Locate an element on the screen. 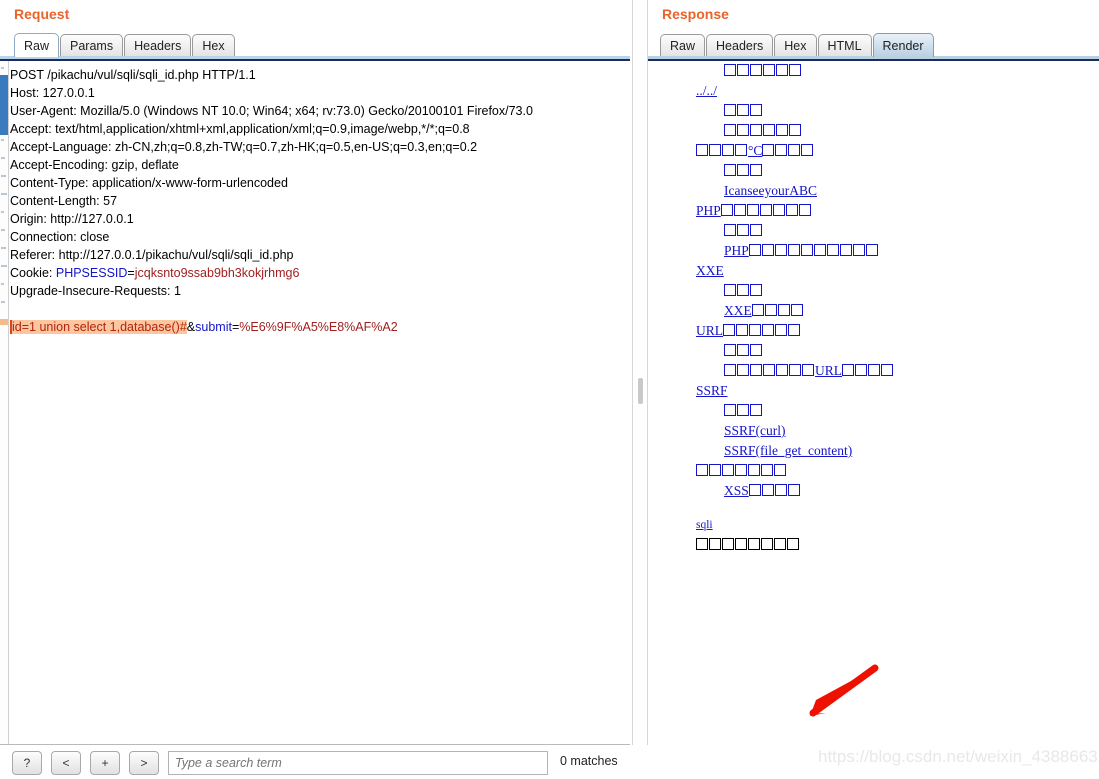  response-tab-render: Render is located at coordinates (903, 45).